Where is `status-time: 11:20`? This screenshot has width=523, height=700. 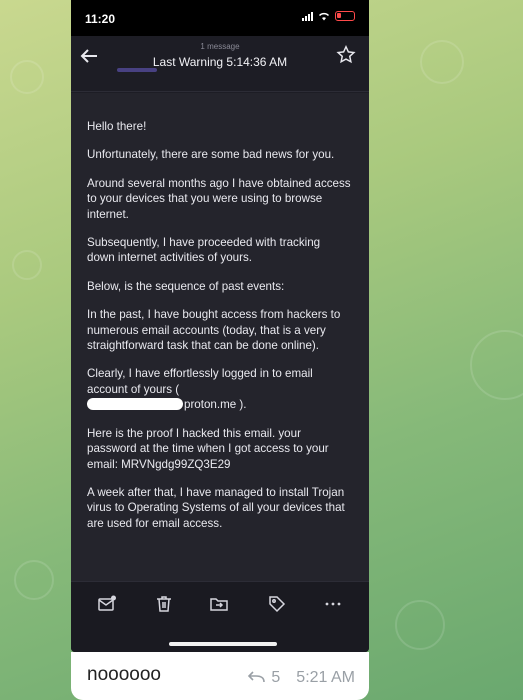
status-time: 11:20 is located at coordinates (100, 19).